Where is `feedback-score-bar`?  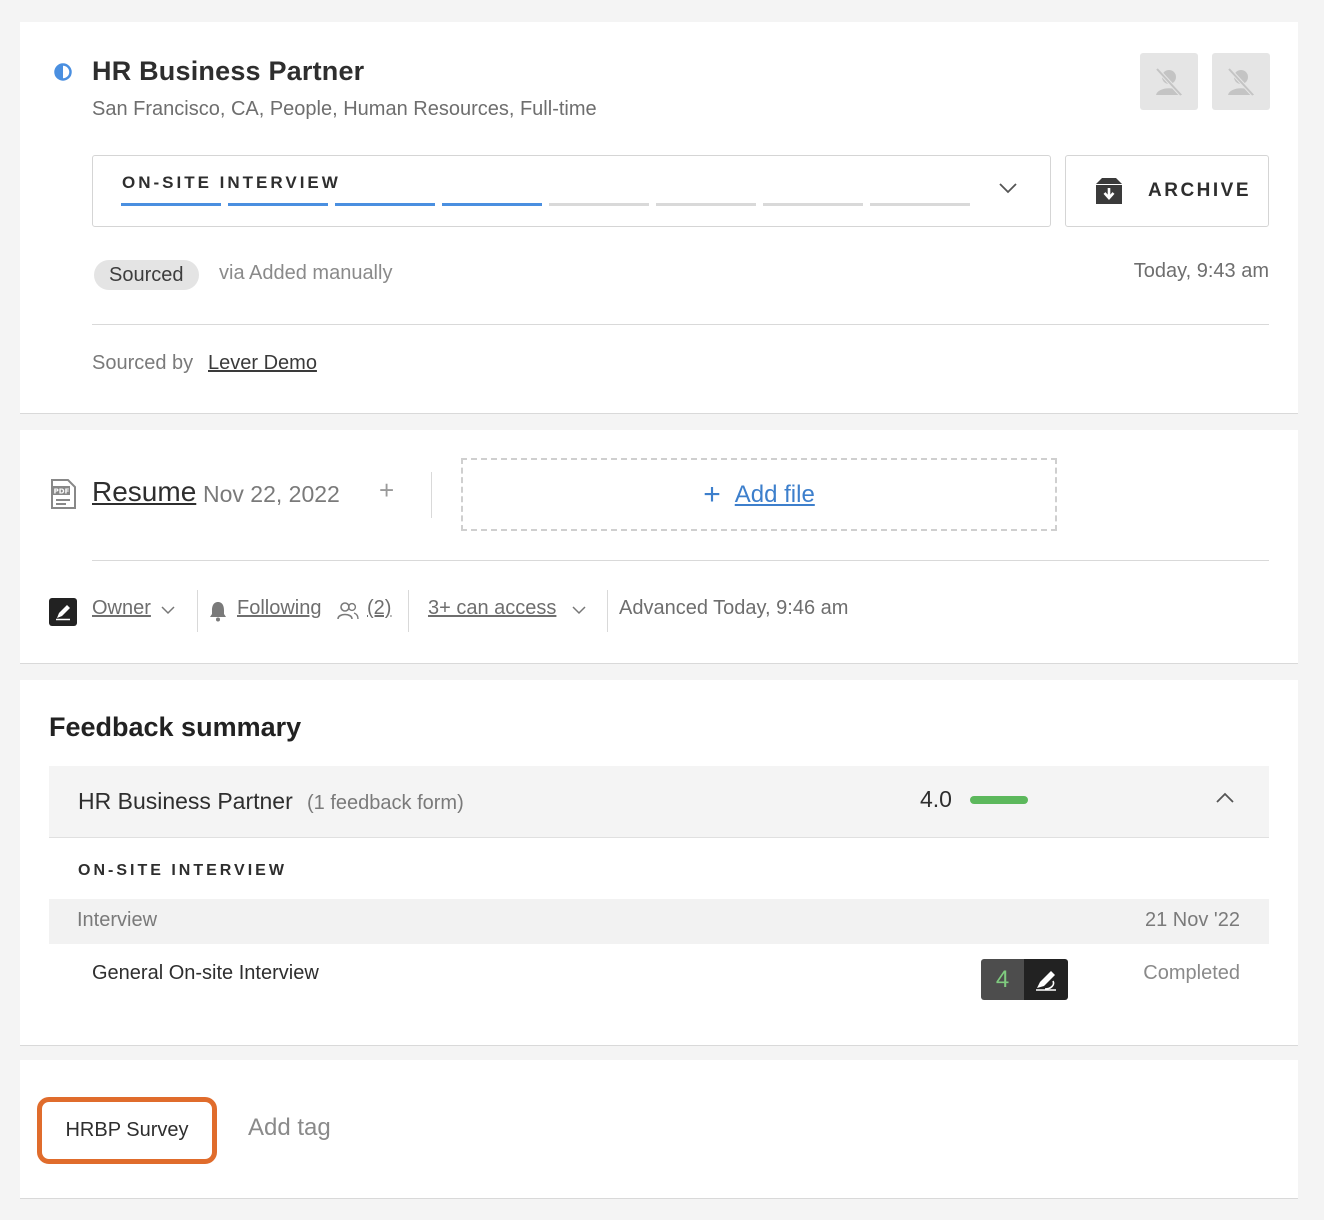
feedback-score-bar is located at coordinates (999, 800).